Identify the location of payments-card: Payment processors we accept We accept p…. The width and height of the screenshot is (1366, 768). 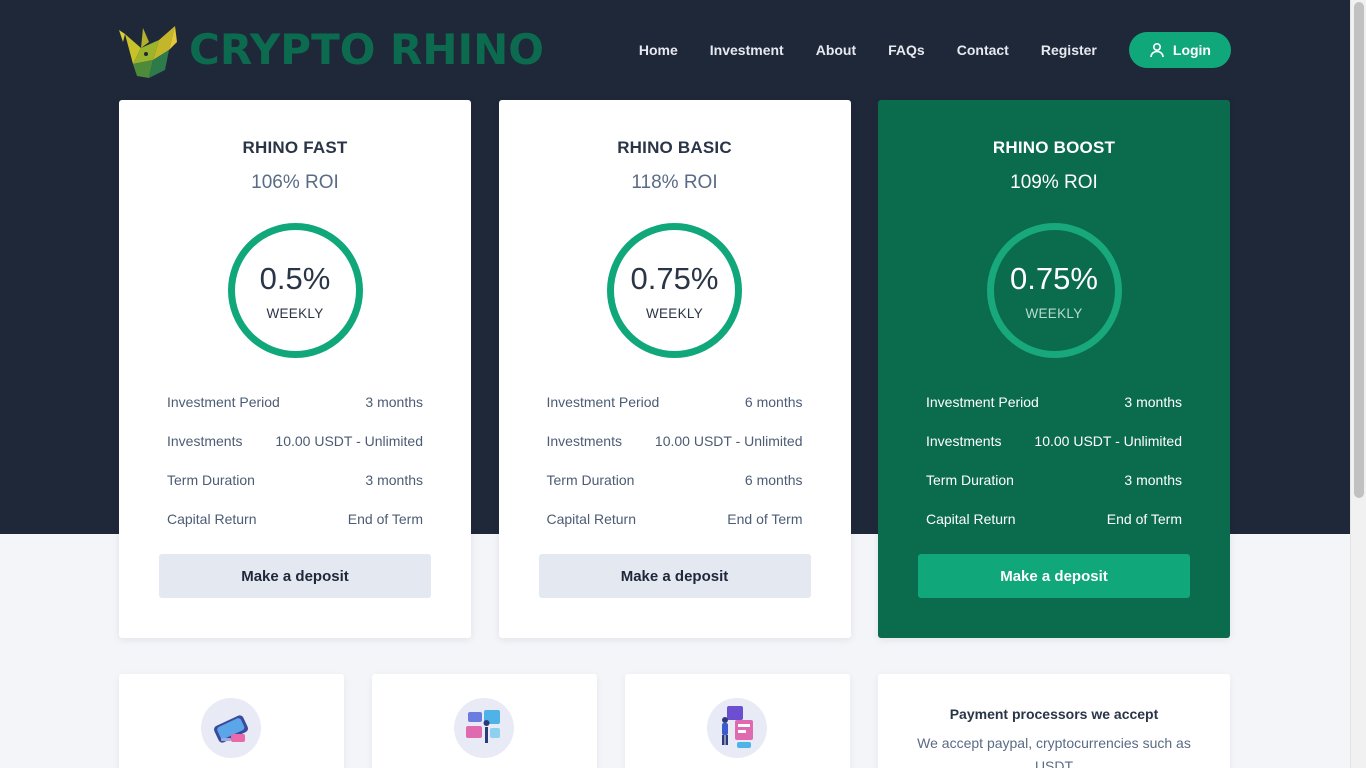
(1054, 721).